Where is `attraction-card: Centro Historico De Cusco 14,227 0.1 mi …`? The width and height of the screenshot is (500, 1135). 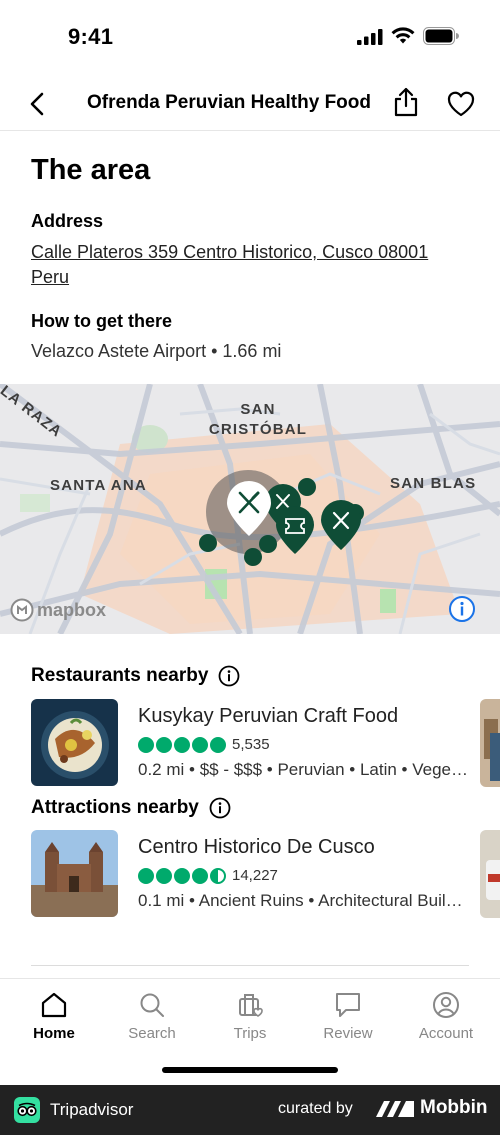
attraction-card: Centro Historico De Cusco 14,227 0.1 mi … is located at coordinates (265, 875).